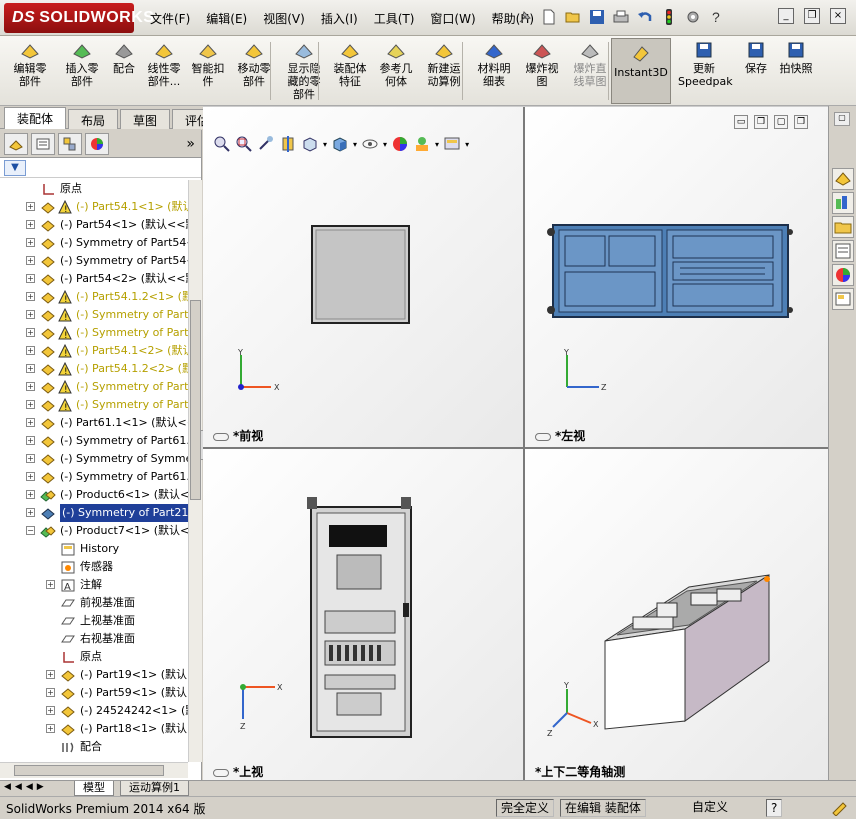  What do you see at coordinates (843, 275) in the screenshot?
I see `appearances-scenes-icon` at bounding box center [843, 275].